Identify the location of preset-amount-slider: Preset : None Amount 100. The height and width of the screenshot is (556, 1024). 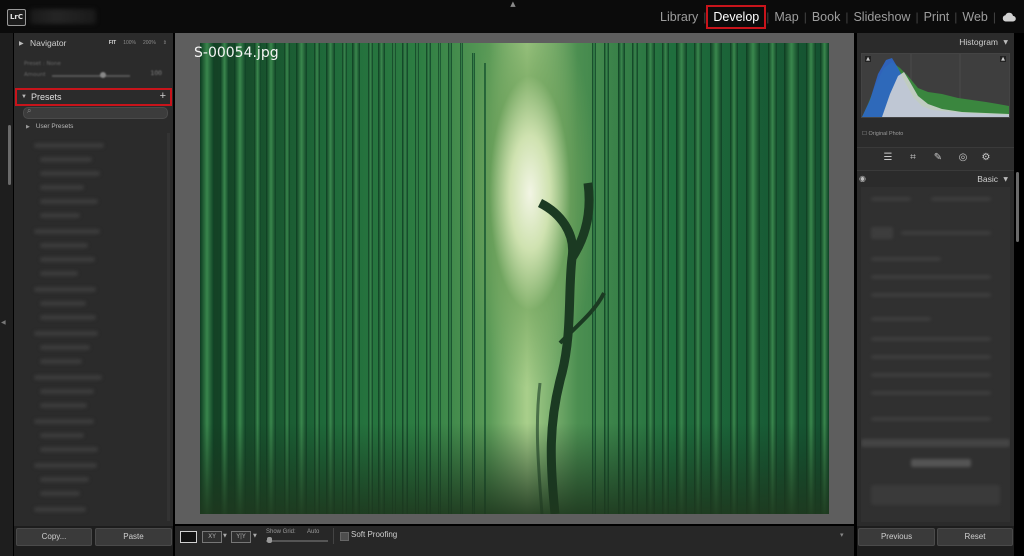
(96, 72).